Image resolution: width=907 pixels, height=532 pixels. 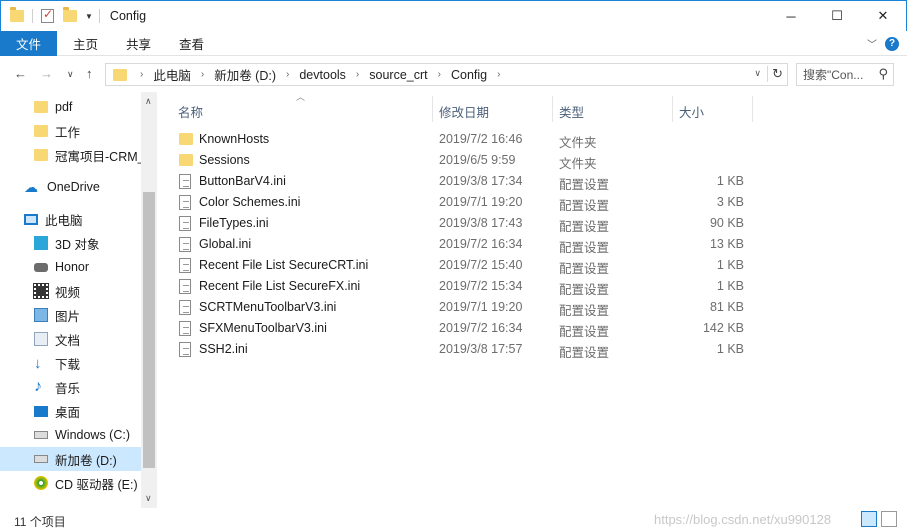 I want to click on sidebar-item-music: ♪ 音乐, so click(x=70, y=387).